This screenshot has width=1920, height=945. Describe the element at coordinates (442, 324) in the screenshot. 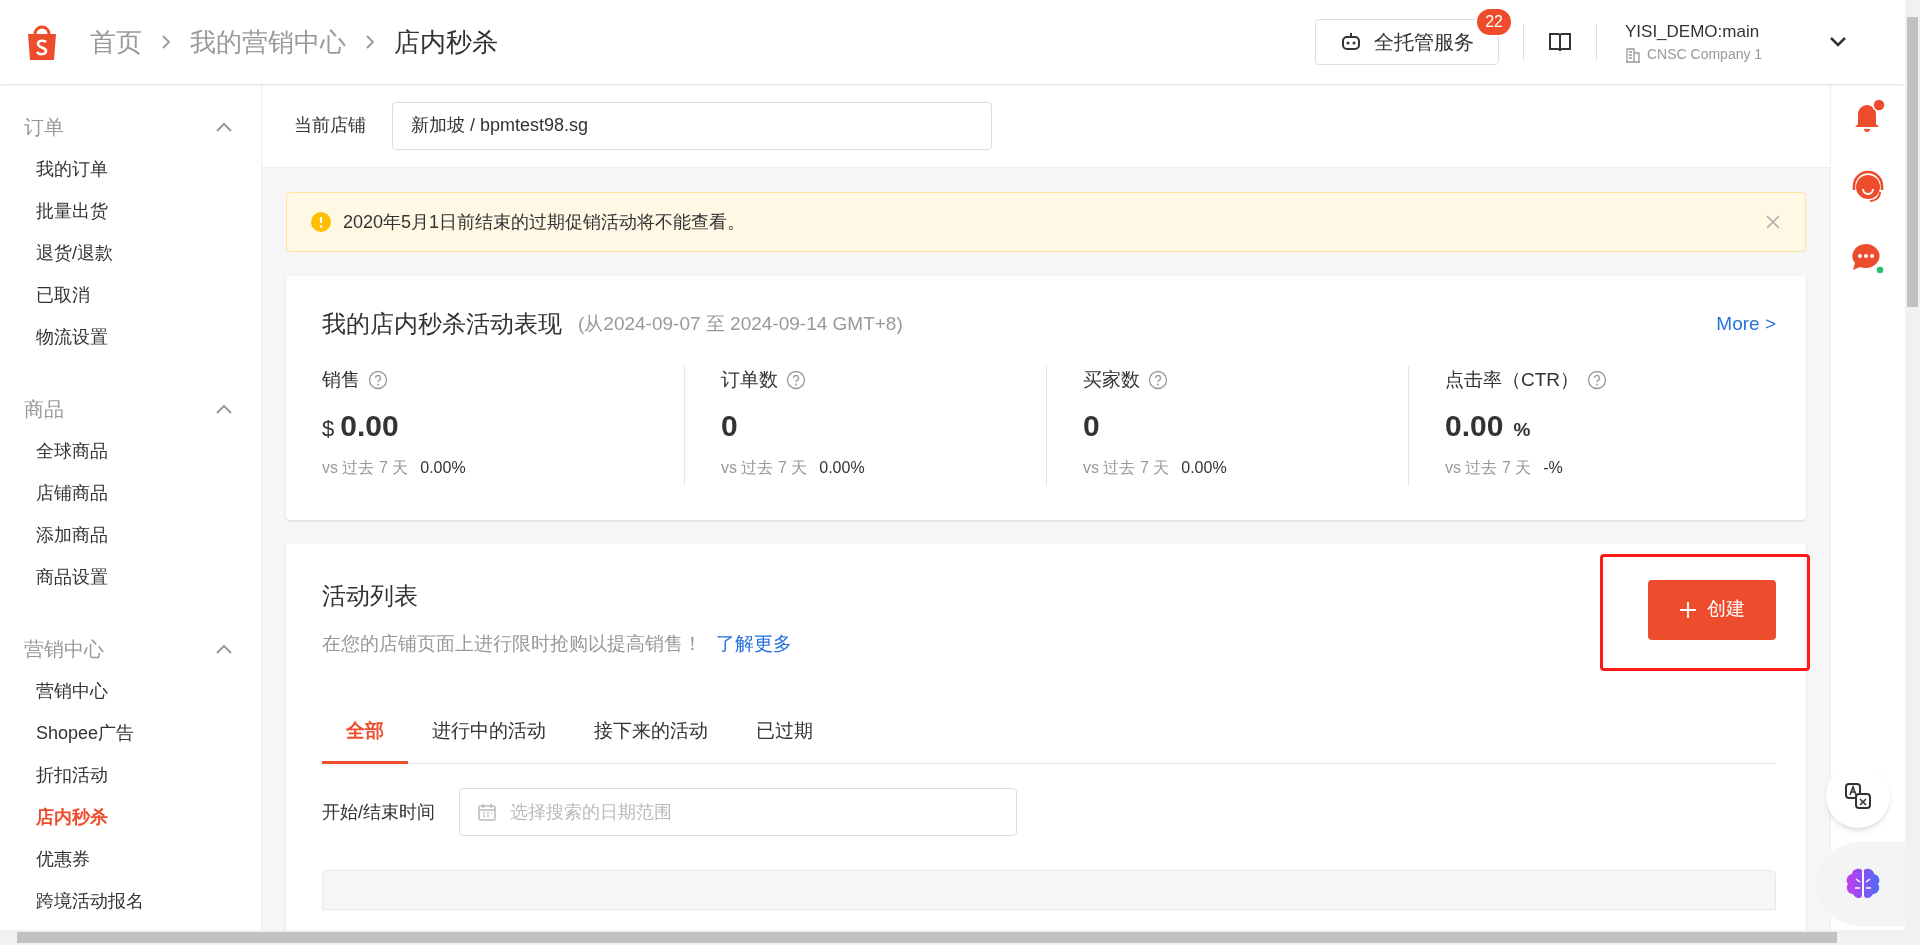

I see `card-title: 我的店内秒杀活动表现` at that location.